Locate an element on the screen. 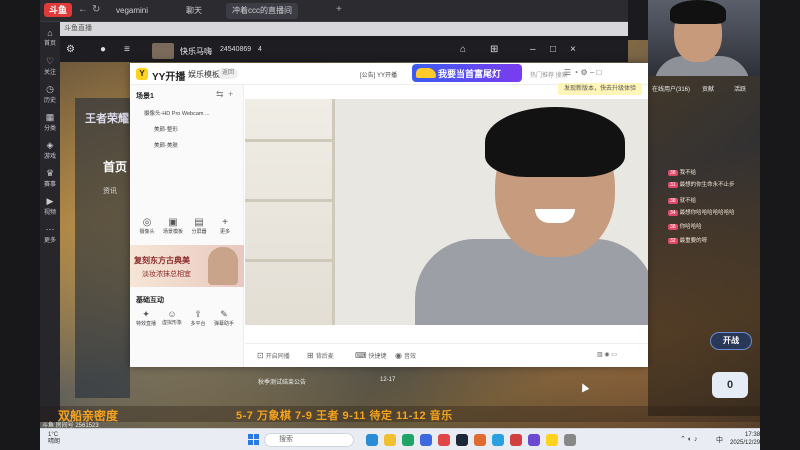  tab-stream: 冲着ccc的直播间 is located at coordinates (262, 11).